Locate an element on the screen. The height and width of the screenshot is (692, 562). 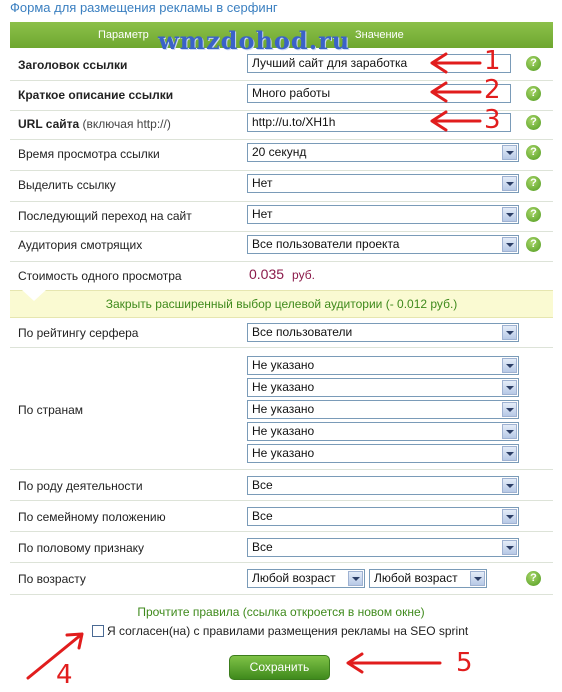
annotation-number-1: 1 is located at coordinates (492, 61).